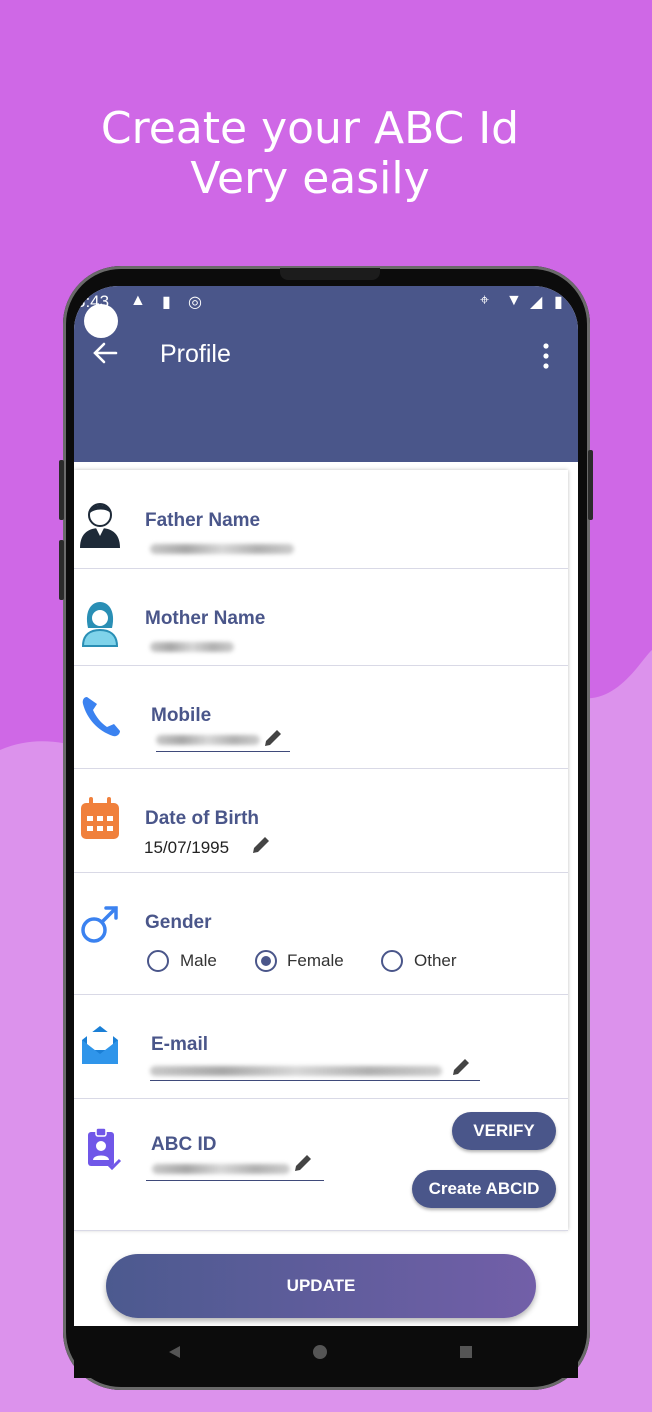 The image size is (652, 1412). I want to click on mobile-value, so click(208, 740).